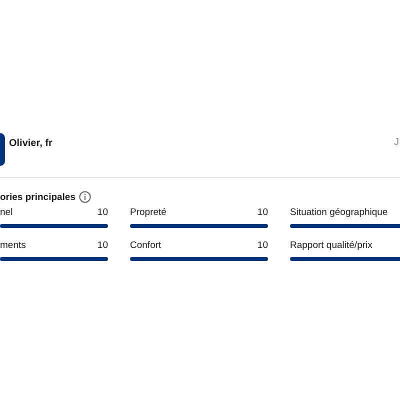 The image size is (400, 400). I want to click on section-title: ories principales, so click(38, 197).